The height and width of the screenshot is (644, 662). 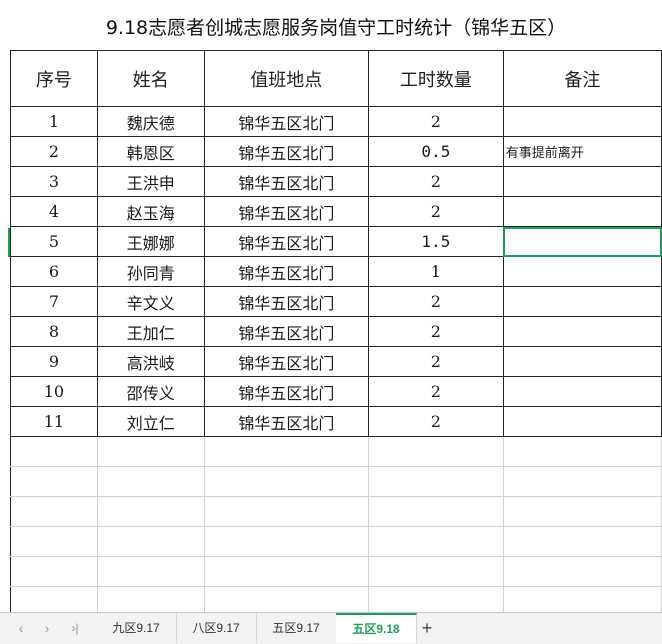 I want to click on header-cell-place: 值班地点, so click(x=286, y=78).